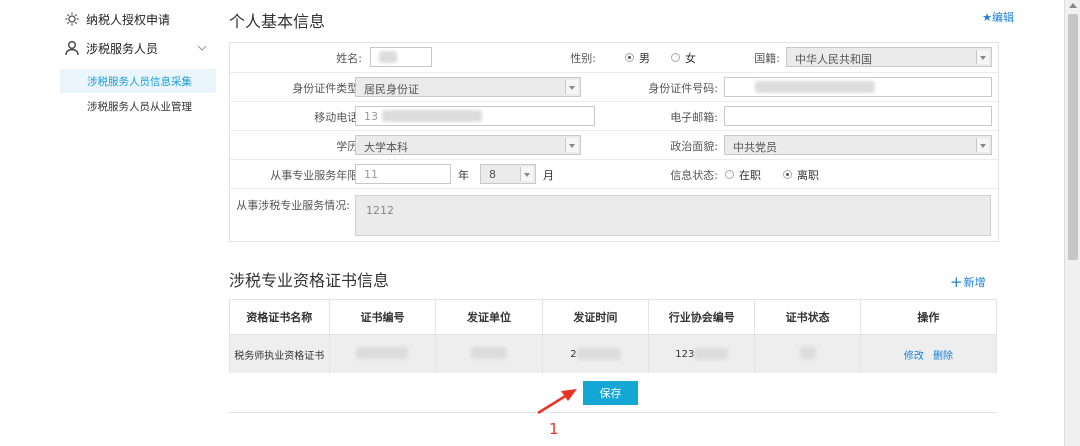 Image resolution: width=1080 pixels, height=446 pixels. What do you see at coordinates (138, 106) in the screenshot?
I see `sidebar-subitem-employment-management: 涉税服务人员从业管理` at bounding box center [138, 106].